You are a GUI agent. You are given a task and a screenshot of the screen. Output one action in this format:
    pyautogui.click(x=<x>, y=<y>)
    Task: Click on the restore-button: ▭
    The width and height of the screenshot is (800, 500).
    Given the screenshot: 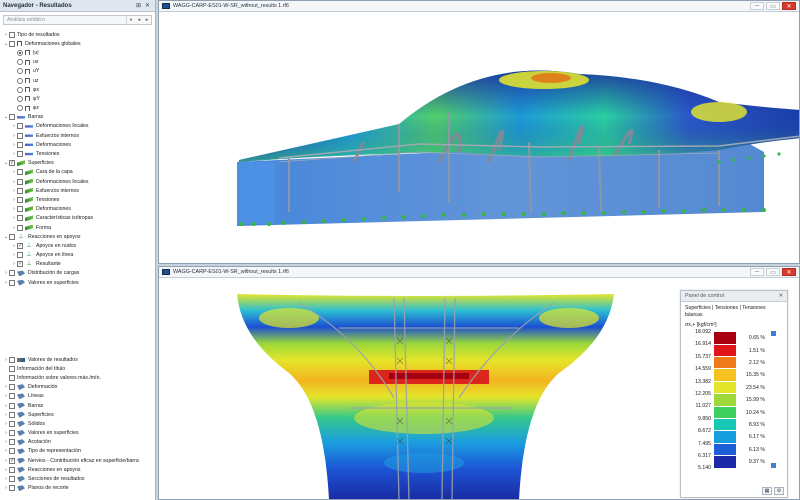 What is the action you would take?
    pyautogui.click(x=773, y=6)
    